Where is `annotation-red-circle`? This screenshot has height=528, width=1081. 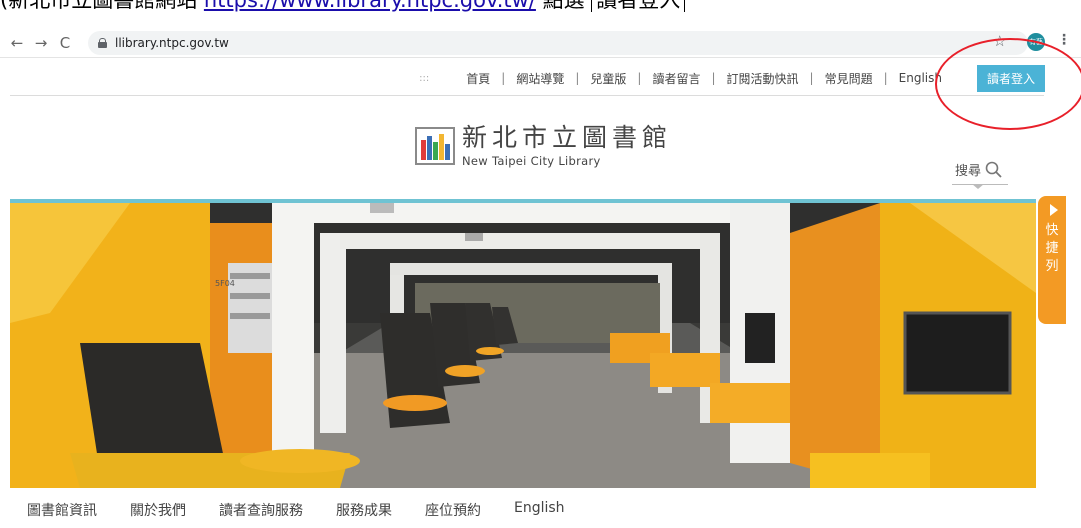 annotation-red-circle is located at coordinates (1008, 84).